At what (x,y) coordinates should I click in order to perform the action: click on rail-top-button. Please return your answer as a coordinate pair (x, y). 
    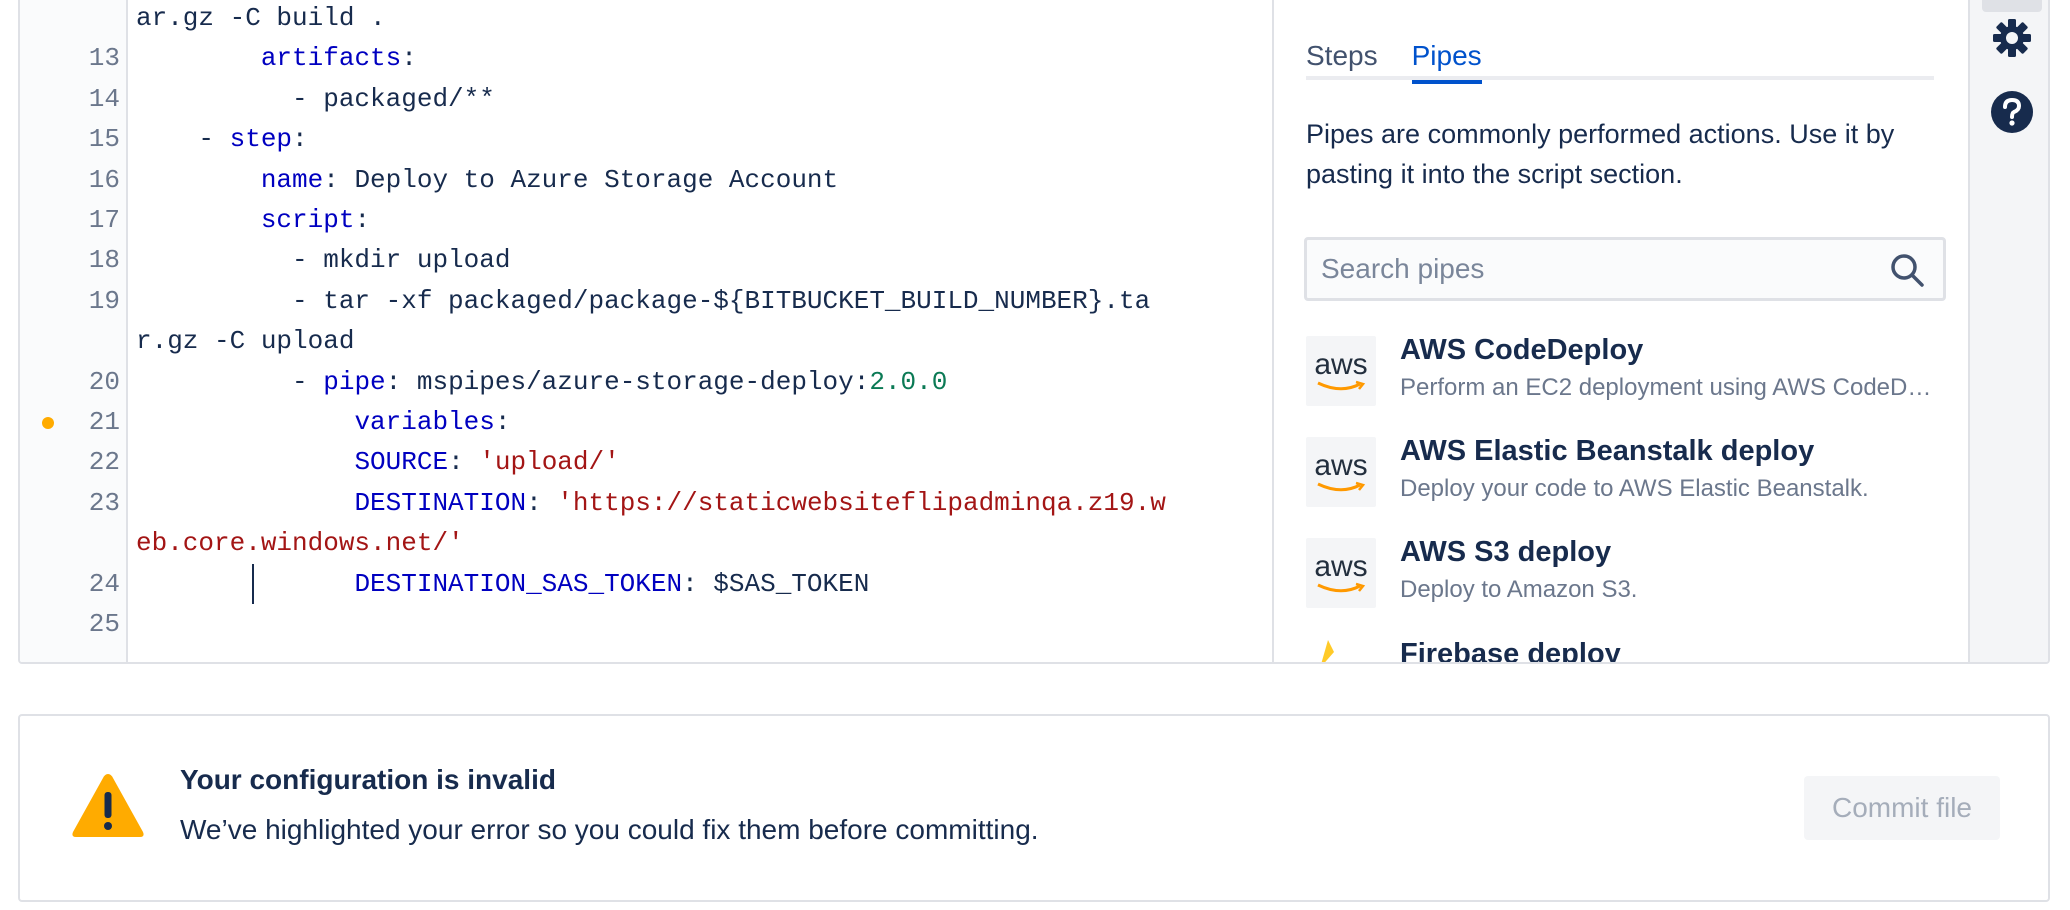
    Looking at the image, I should click on (2012, 6).